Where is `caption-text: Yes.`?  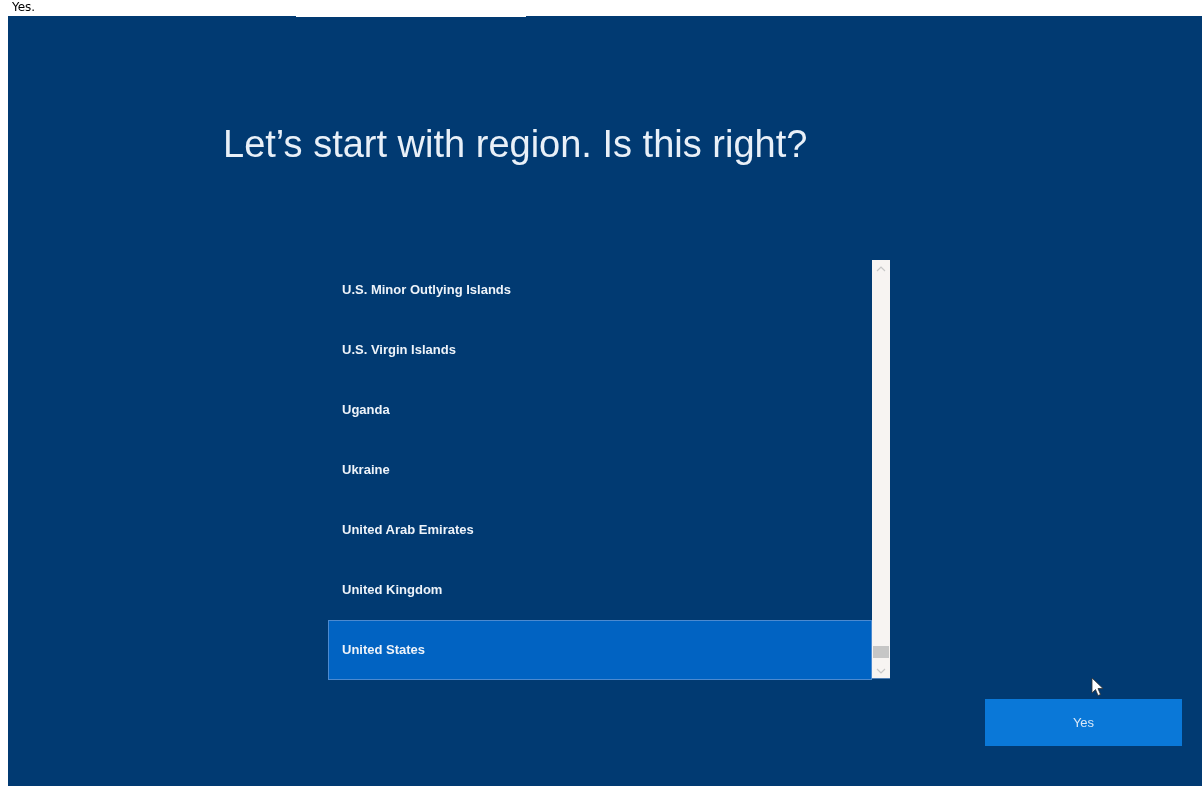 caption-text: Yes. is located at coordinates (24, 7).